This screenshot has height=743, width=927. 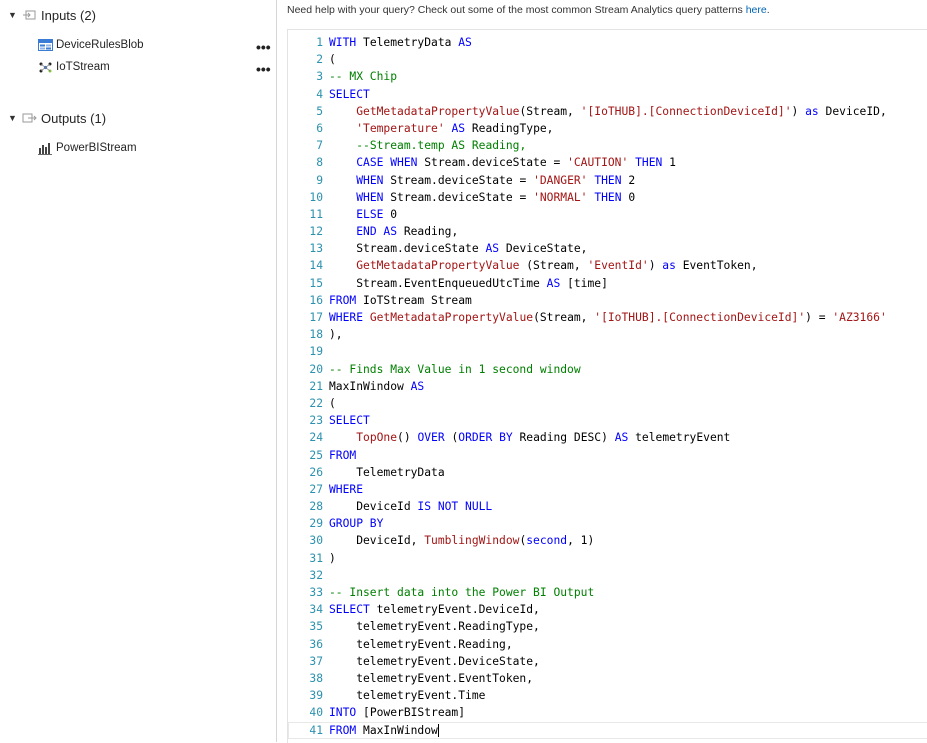 I want to click on line-number: 19, so click(x=316, y=352).